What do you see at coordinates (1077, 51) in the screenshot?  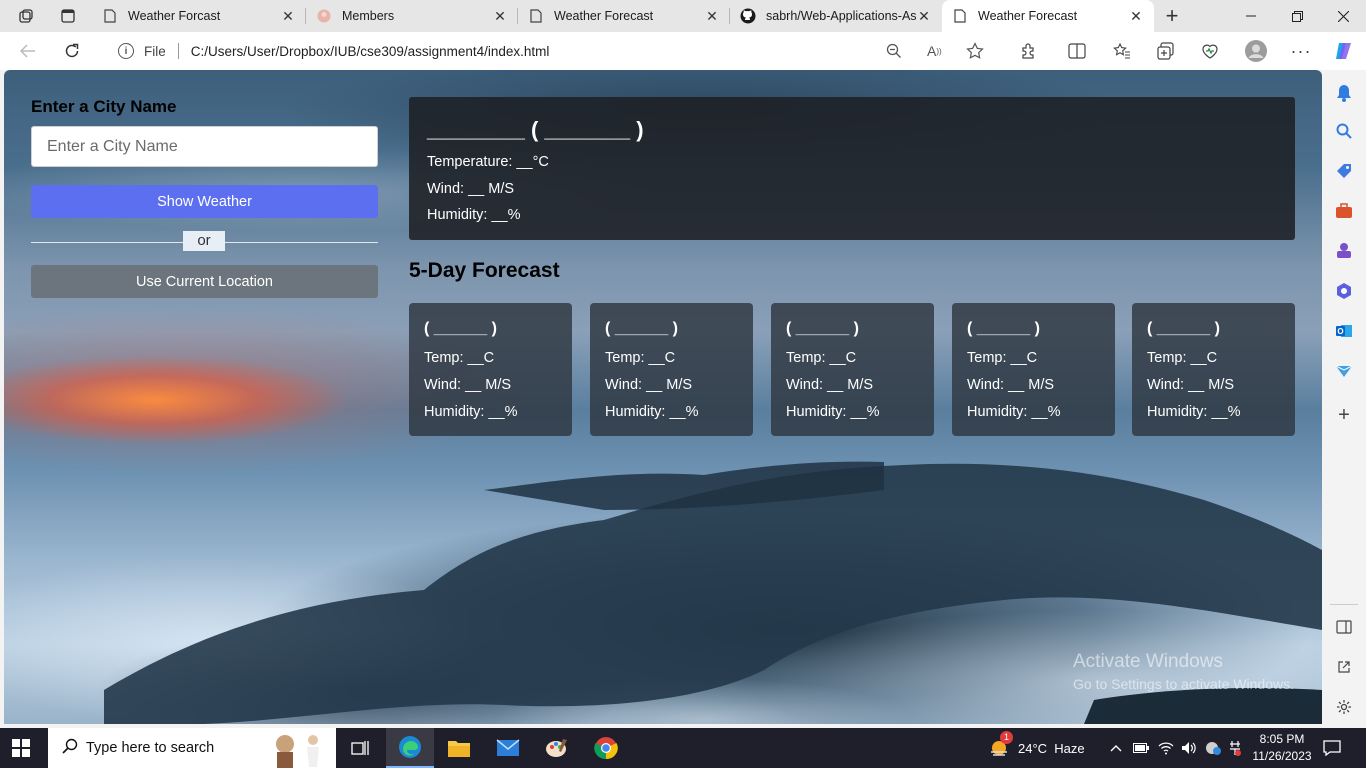 I see `split-screen-icon` at bounding box center [1077, 51].